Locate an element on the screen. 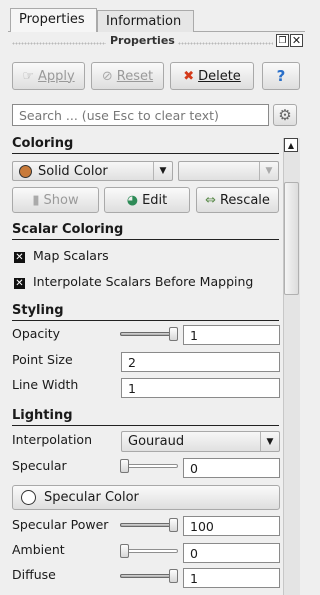  reset-label: Reset is located at coordinates (135, 76).